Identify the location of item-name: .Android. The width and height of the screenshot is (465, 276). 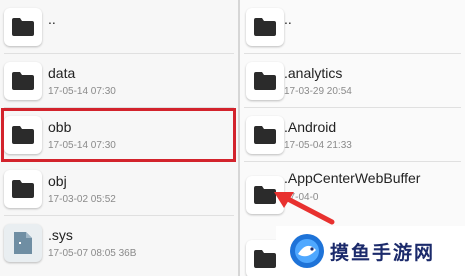
(310, 127).